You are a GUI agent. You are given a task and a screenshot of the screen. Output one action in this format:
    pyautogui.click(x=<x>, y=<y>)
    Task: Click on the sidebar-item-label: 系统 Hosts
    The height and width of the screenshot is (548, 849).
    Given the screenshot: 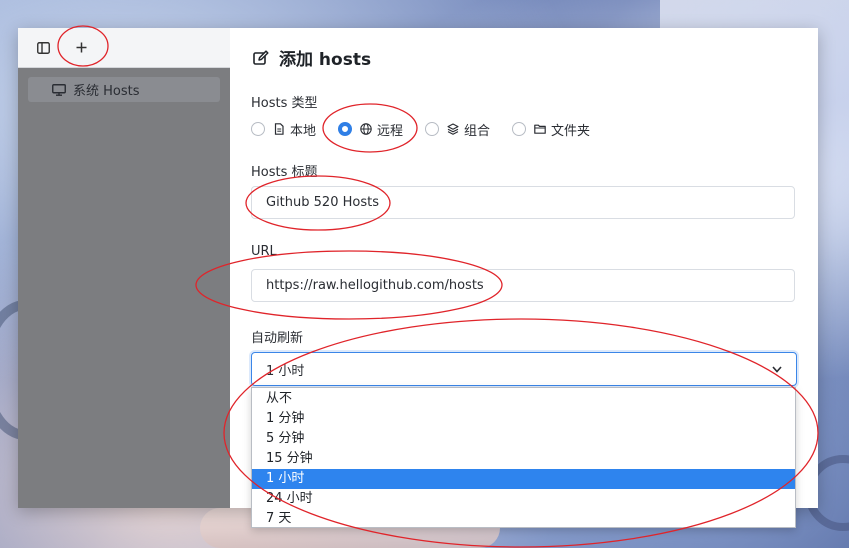 What is the action you would take?
    pyautogui.click(x=106, y=91)
    